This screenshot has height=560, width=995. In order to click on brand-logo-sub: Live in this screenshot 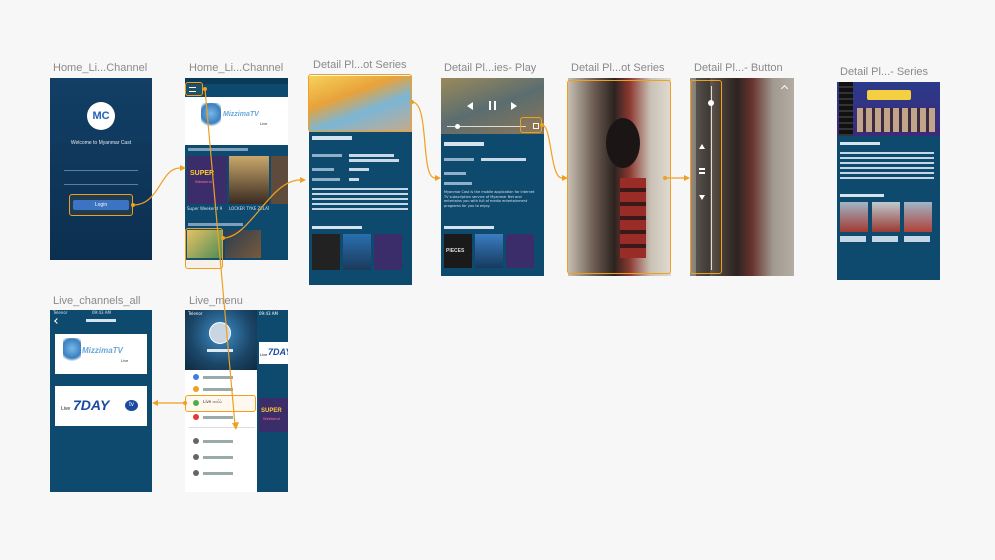, I will do `click(264, 123)`.